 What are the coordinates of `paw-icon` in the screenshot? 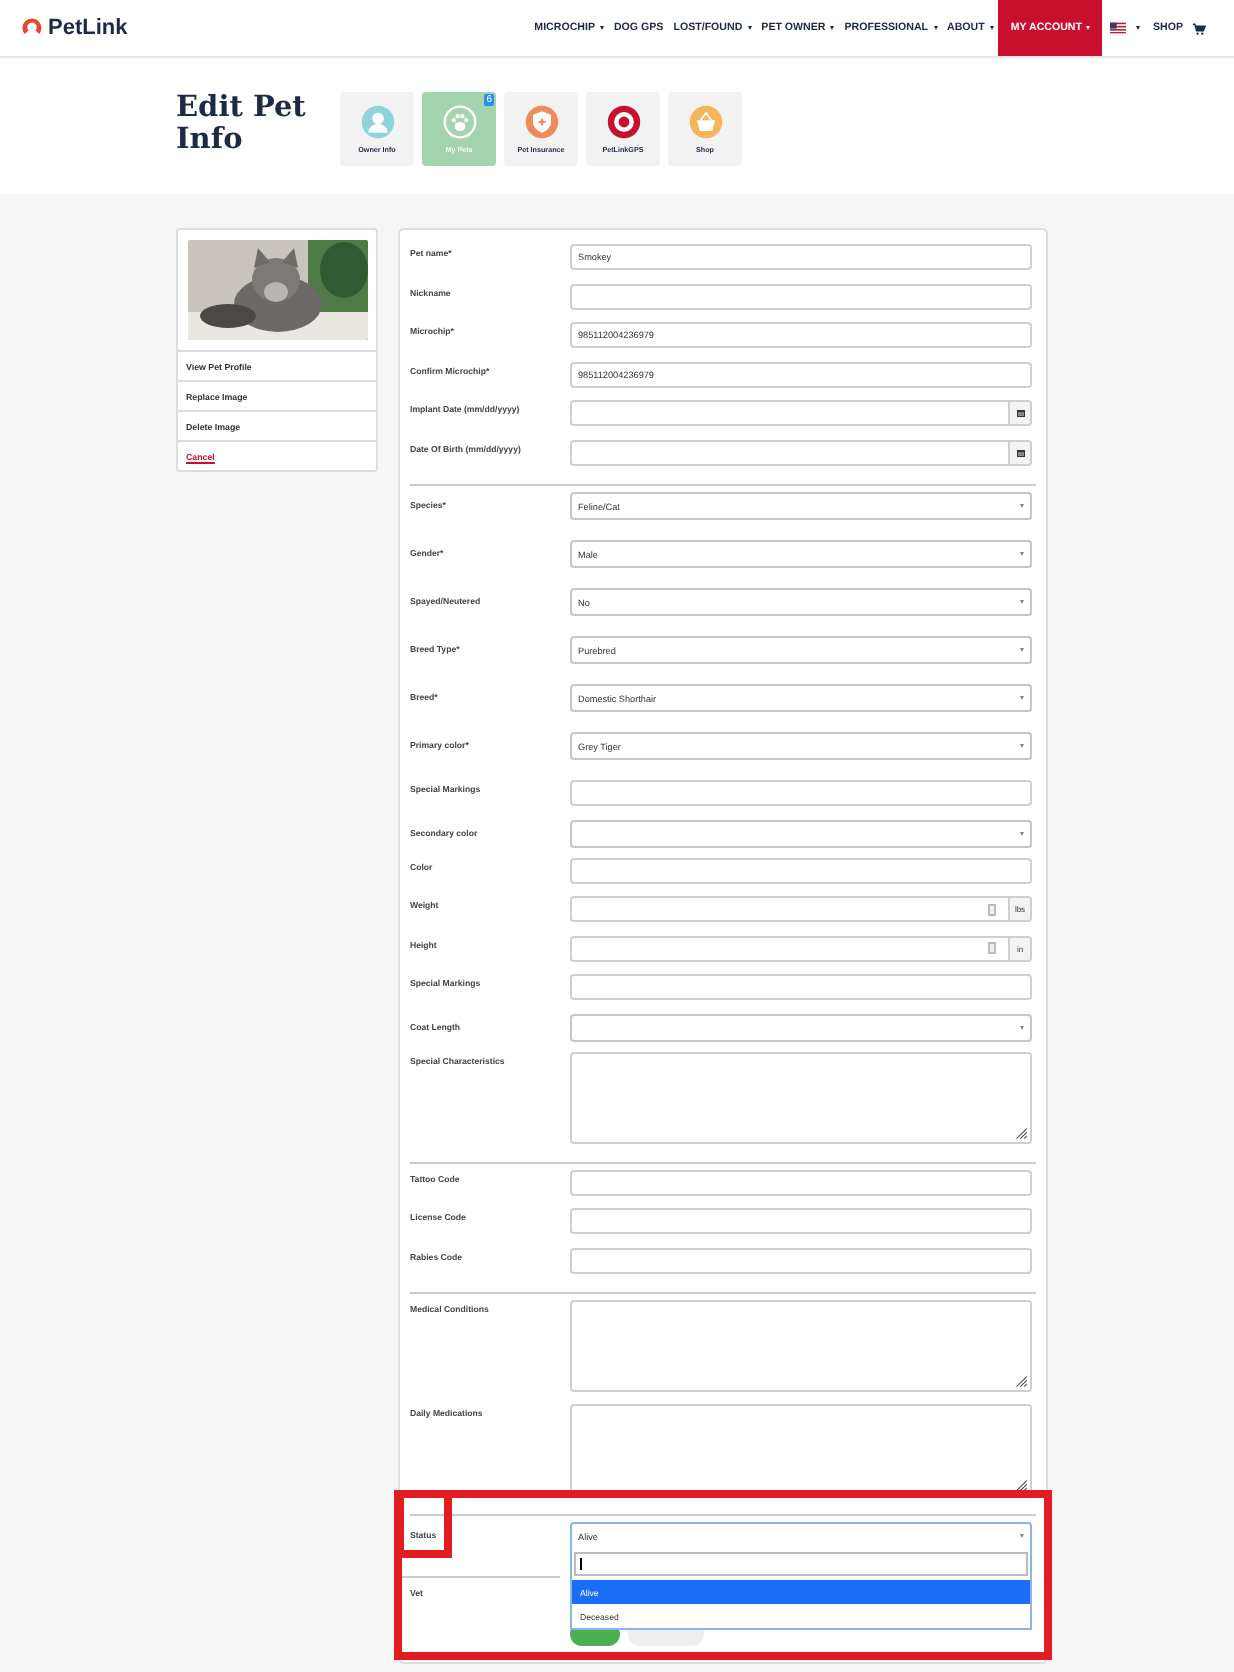 It's located at (459, 122).